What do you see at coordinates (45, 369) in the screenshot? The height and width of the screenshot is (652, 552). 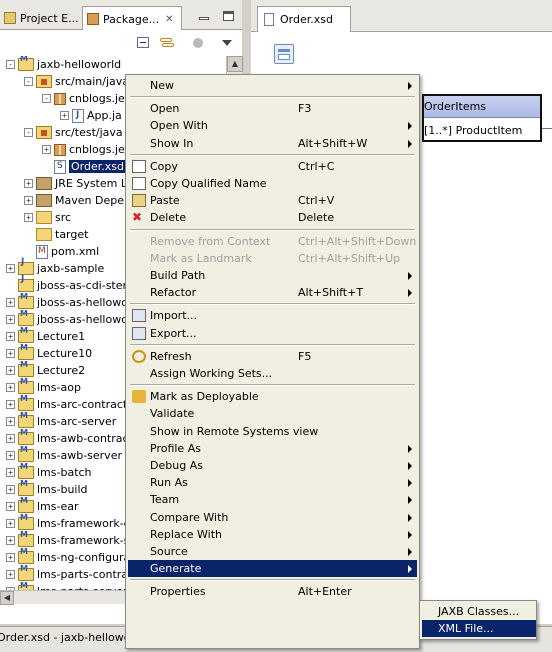 I see `tree-item: + Lecture2` at bounding box center [45, 369].